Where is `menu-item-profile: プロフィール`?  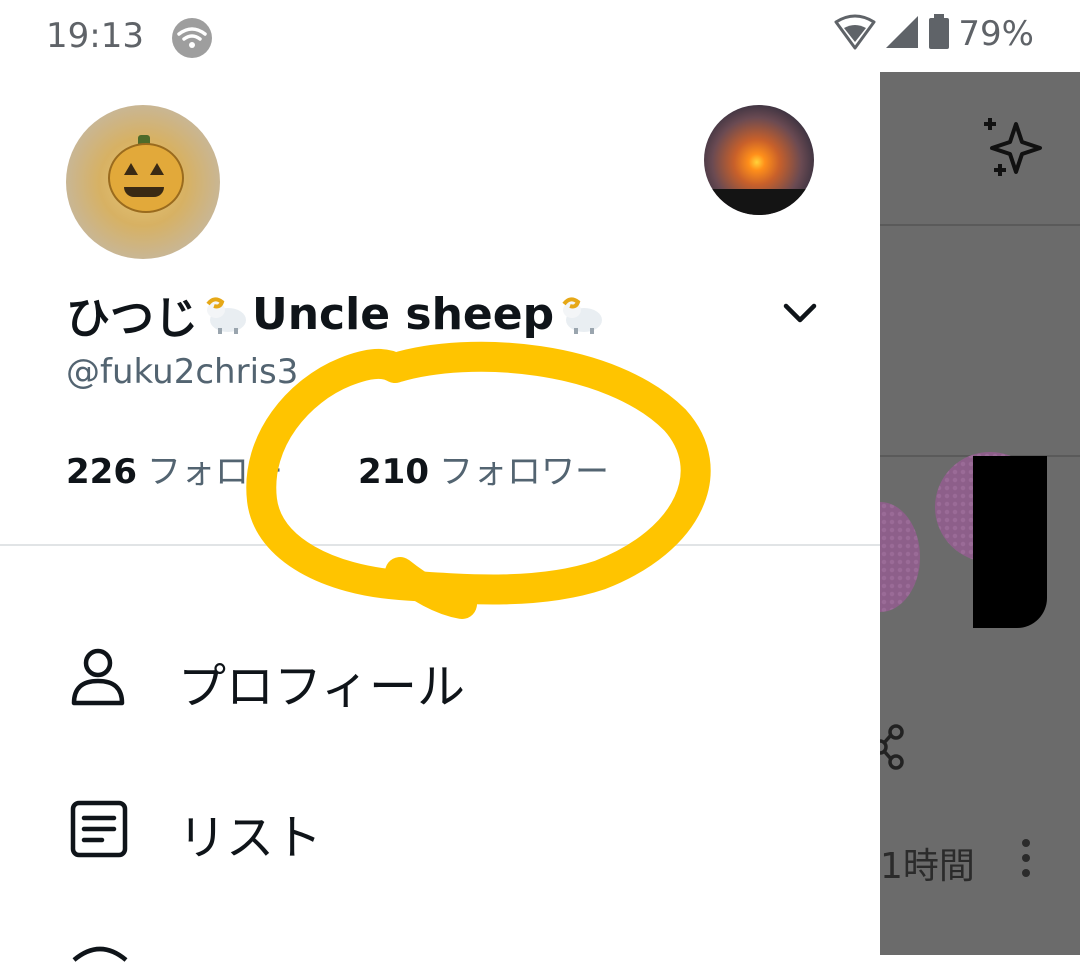
menu-item-profile: プロフィール is located at coordinates (440, 677).